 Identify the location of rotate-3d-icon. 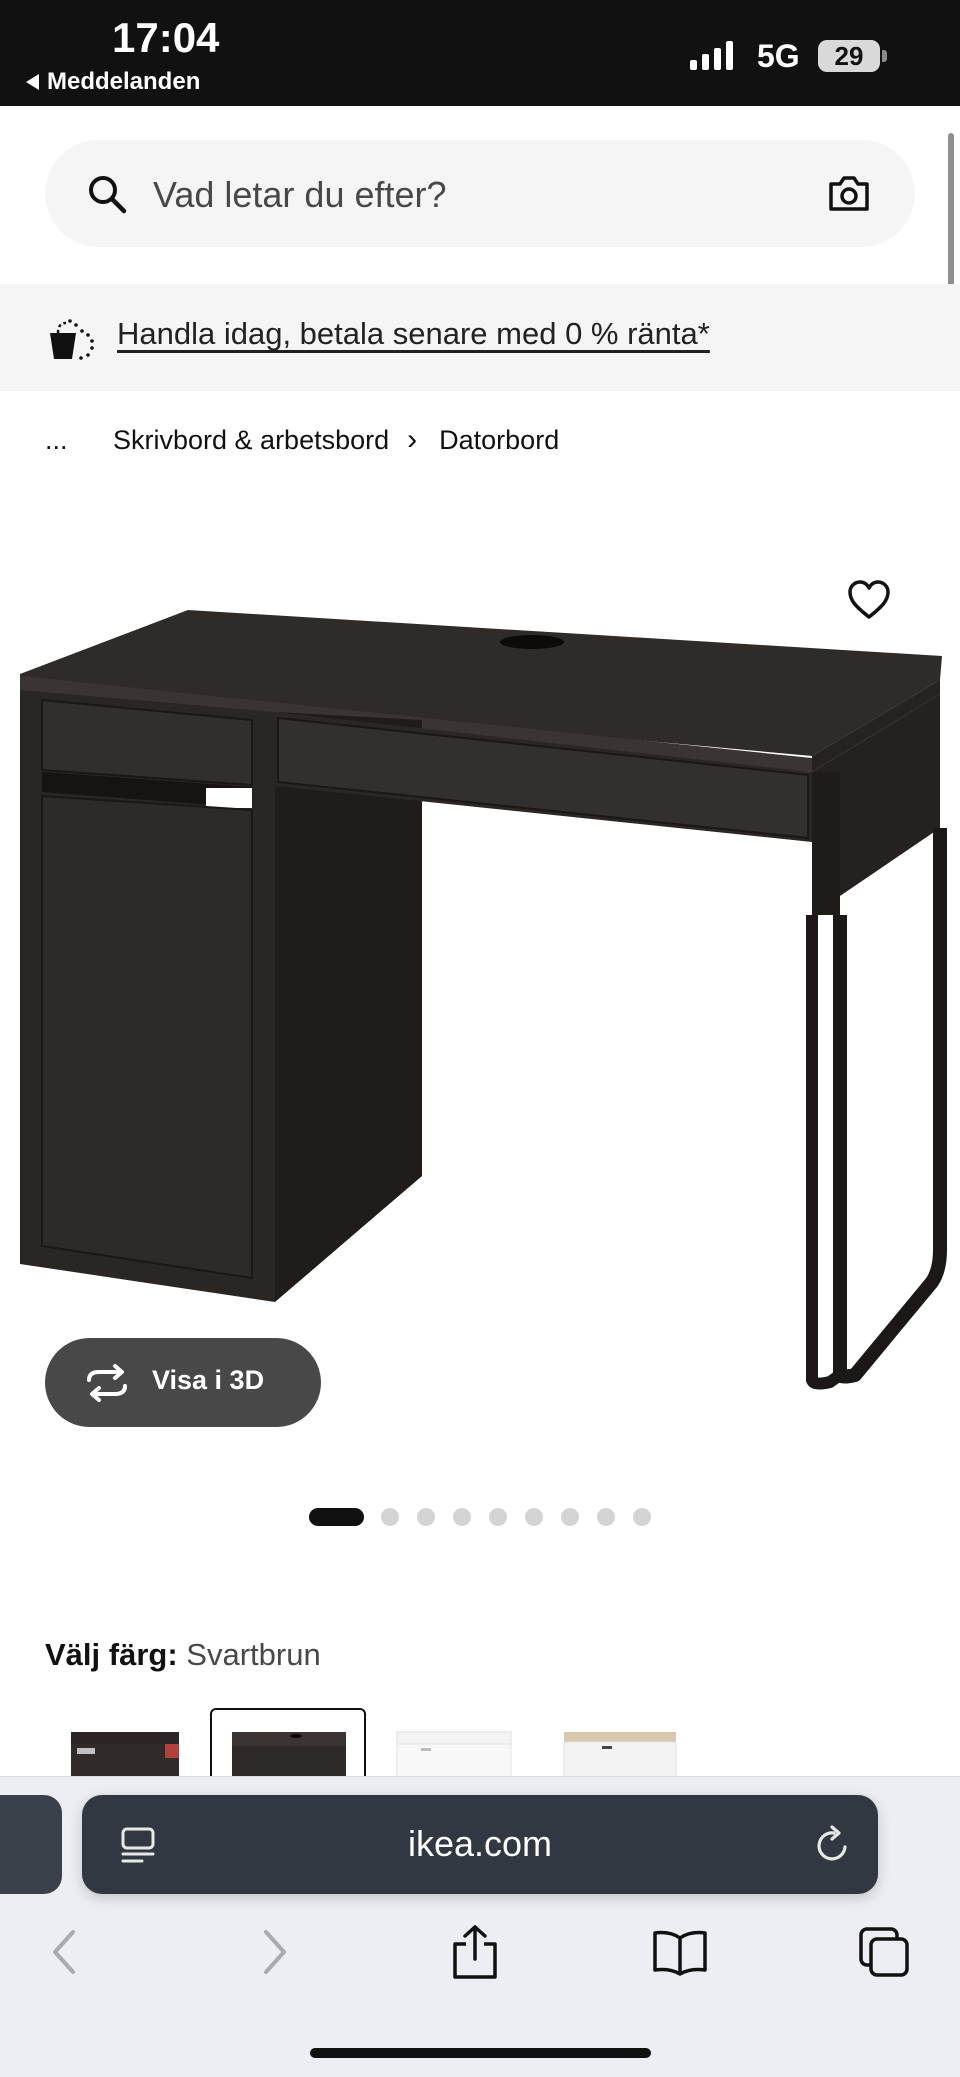
(107, 1383).